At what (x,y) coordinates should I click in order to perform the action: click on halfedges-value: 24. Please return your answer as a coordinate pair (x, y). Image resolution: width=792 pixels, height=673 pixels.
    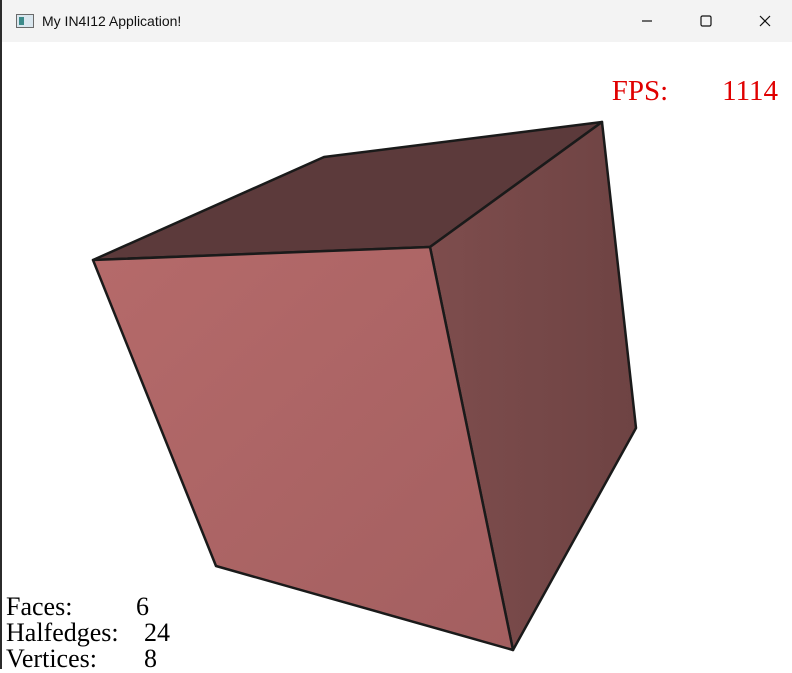
    Looking at the image, I should click on (157, 632).